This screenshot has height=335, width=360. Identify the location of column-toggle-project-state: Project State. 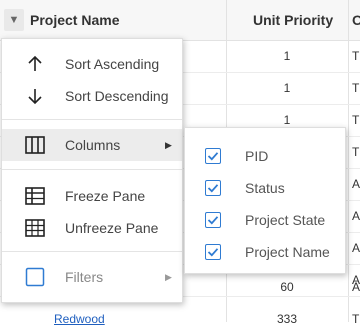
(265, 220).